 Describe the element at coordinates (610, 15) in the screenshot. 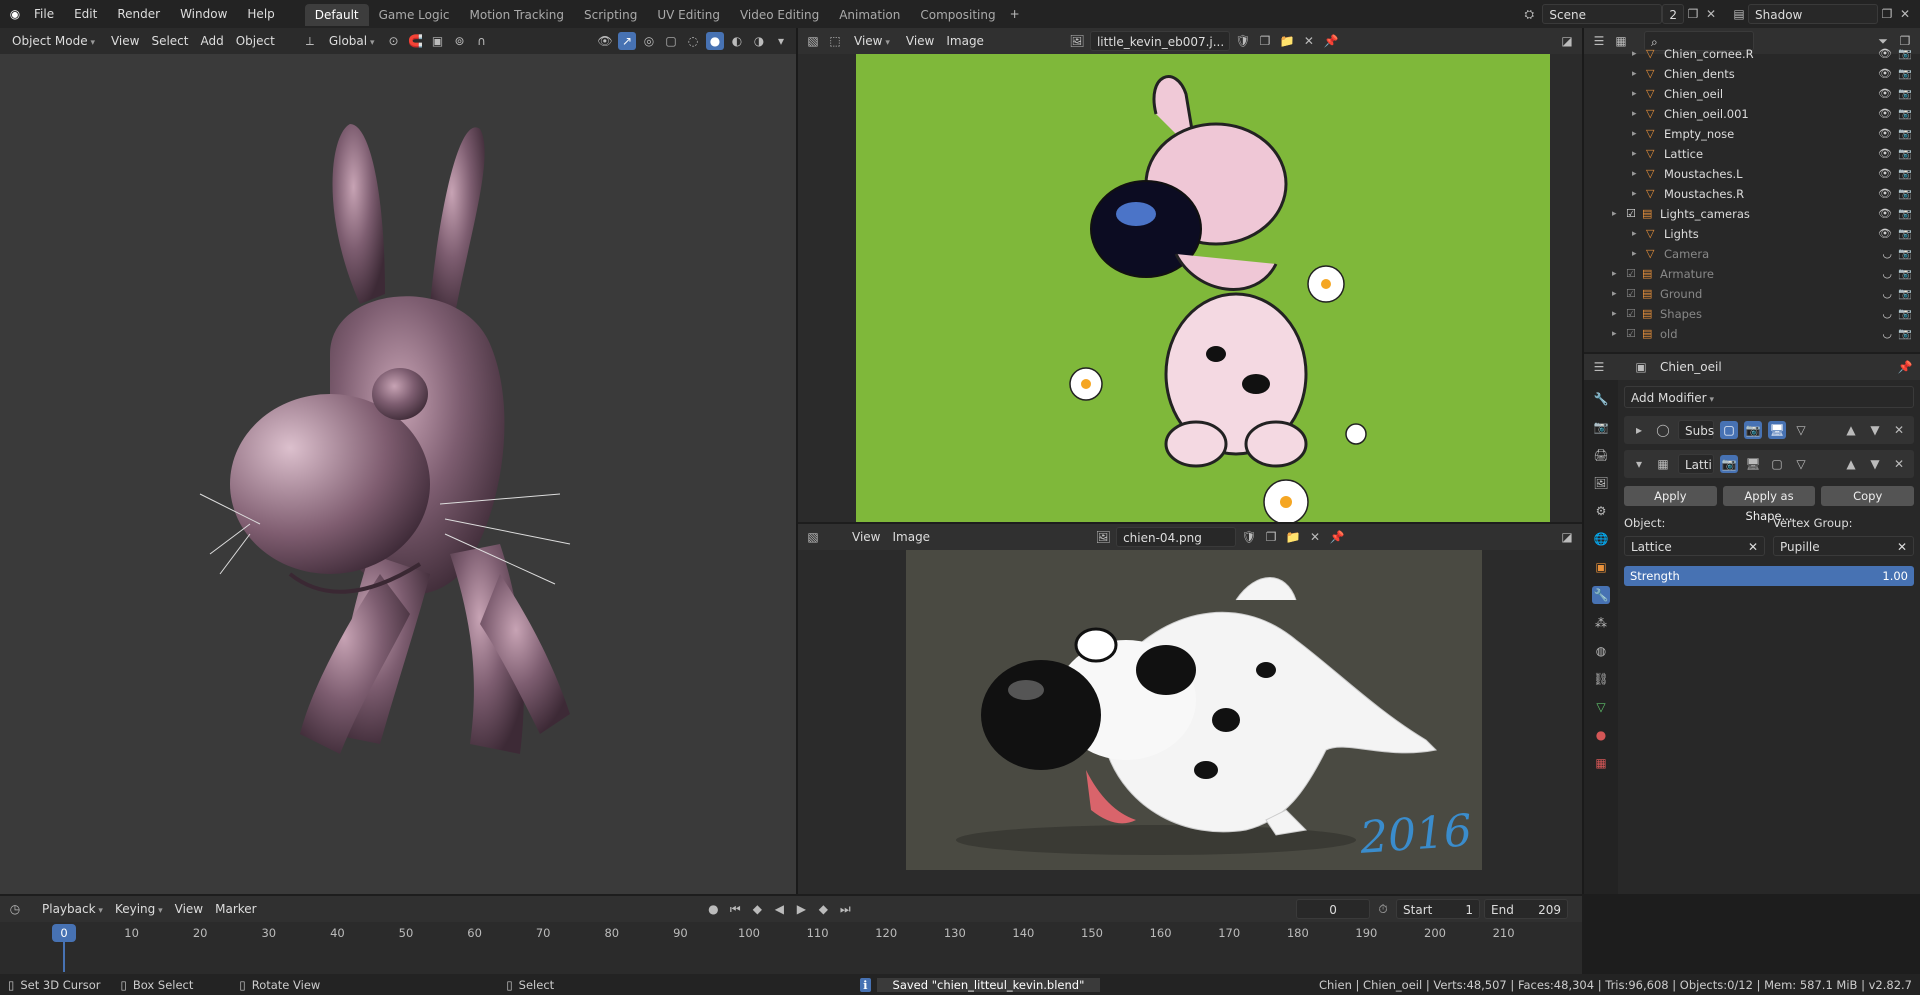

I see `workspace-tab-scripting: Scripting` at that location.